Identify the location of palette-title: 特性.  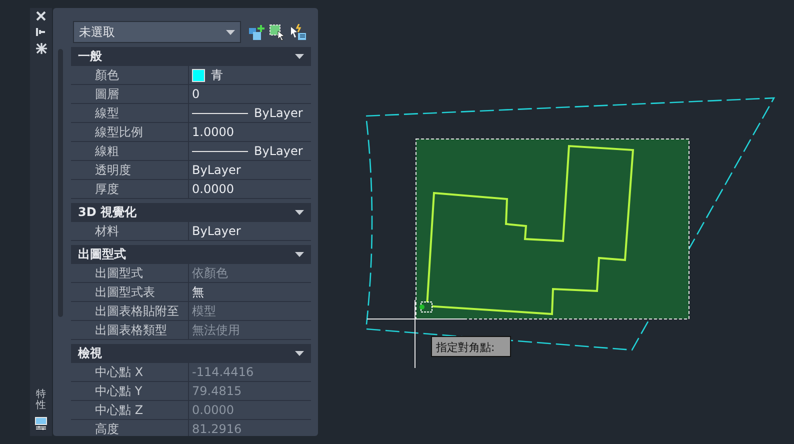
(41, 400).